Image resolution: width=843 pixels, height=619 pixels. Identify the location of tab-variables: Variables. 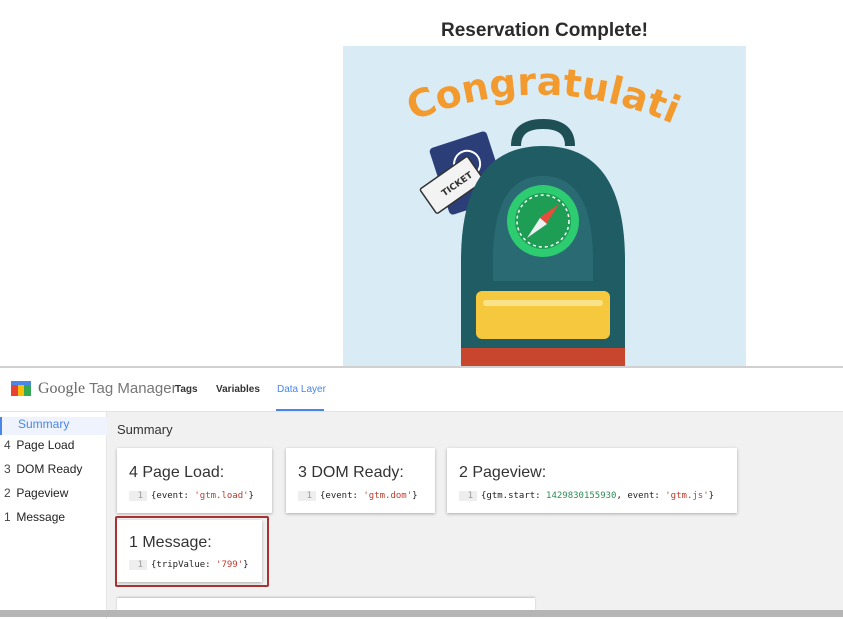
(238, 389).